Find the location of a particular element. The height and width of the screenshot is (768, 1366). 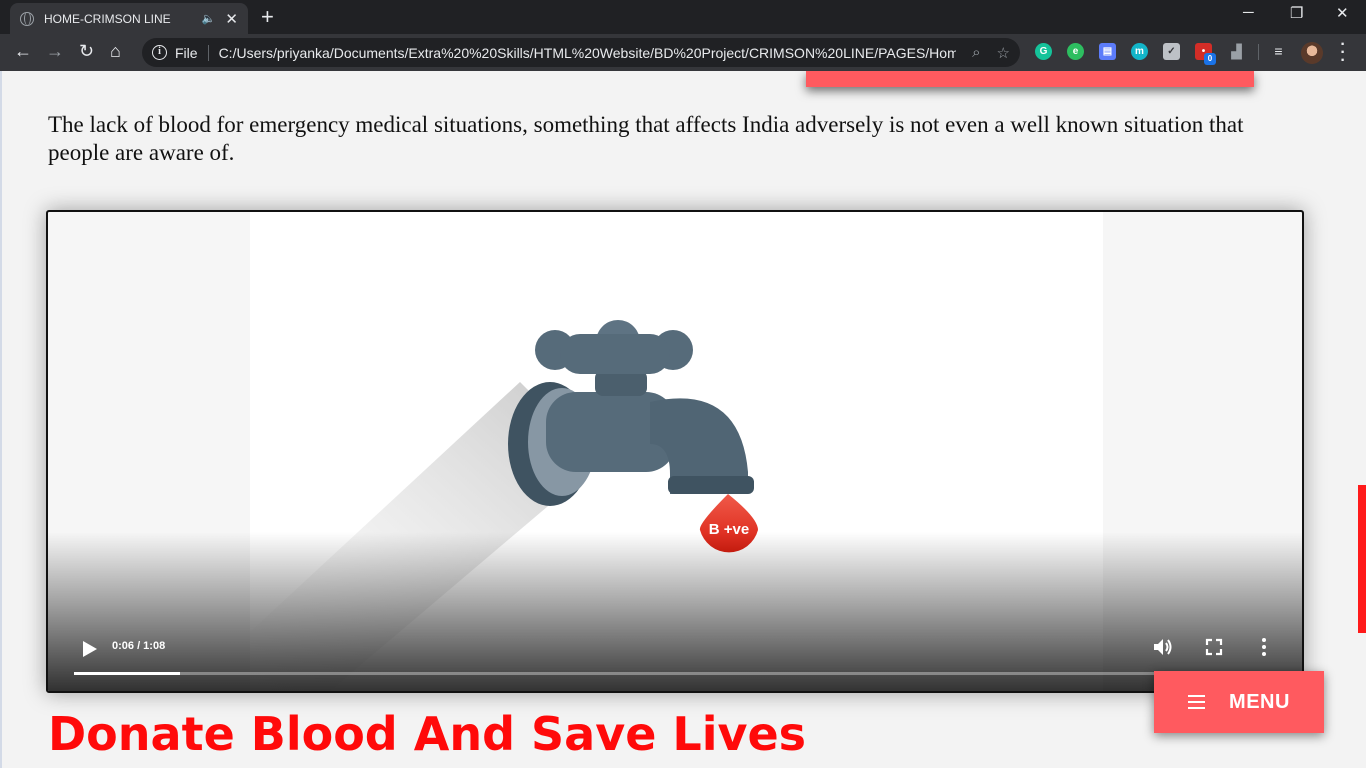

info-icon: i is located at coordinates (159, 52).